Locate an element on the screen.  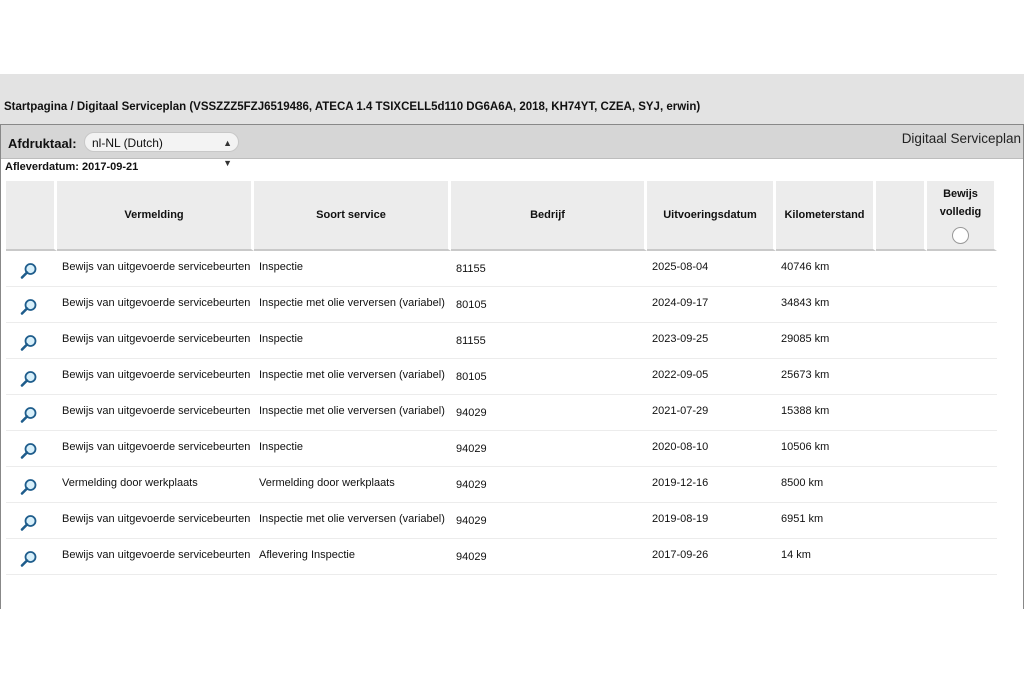
delivery-date: Afleverdatum: 2017-09-21 is located at coordinates (72, 167).